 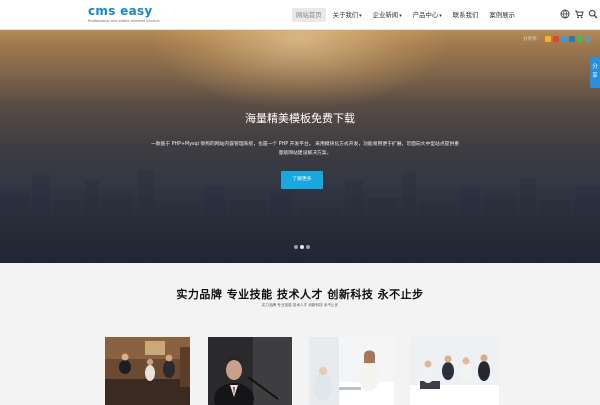 I want to click on float-share-label: 分享, so click(x=595, y=71).